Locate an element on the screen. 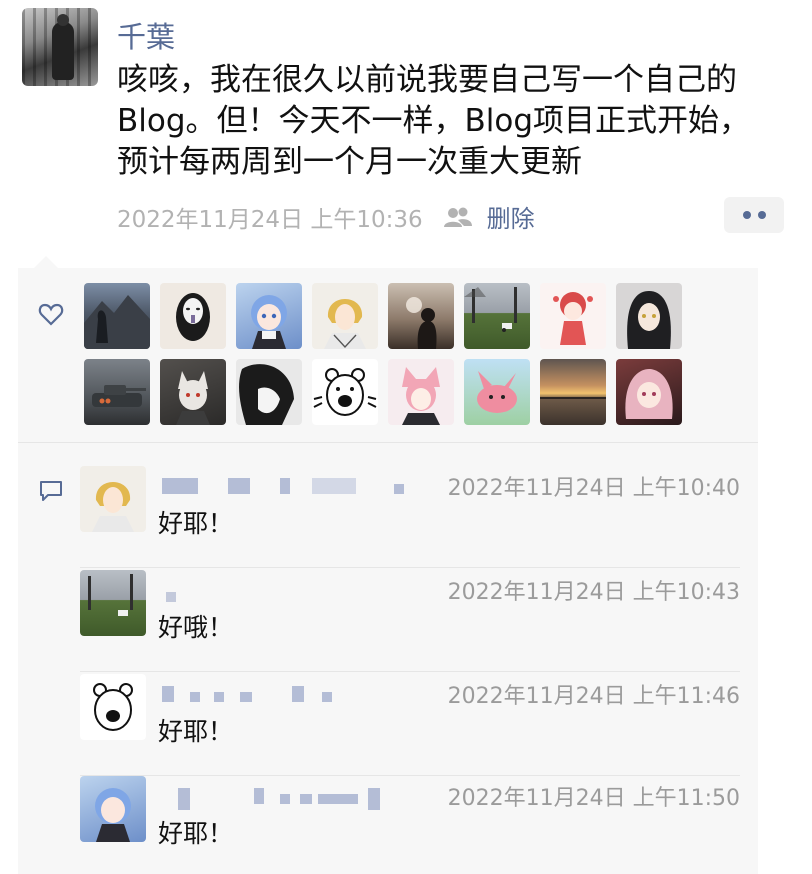  like-avatar-park is located at coordinates (497, 316).